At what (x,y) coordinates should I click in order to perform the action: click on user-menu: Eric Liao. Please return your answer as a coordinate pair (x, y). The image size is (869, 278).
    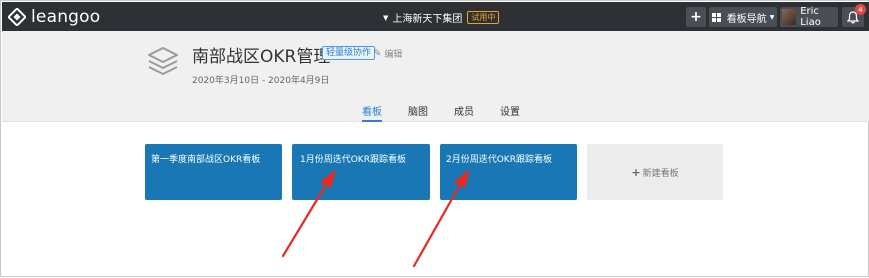
    Looking at the image, I should click on (809, 17).